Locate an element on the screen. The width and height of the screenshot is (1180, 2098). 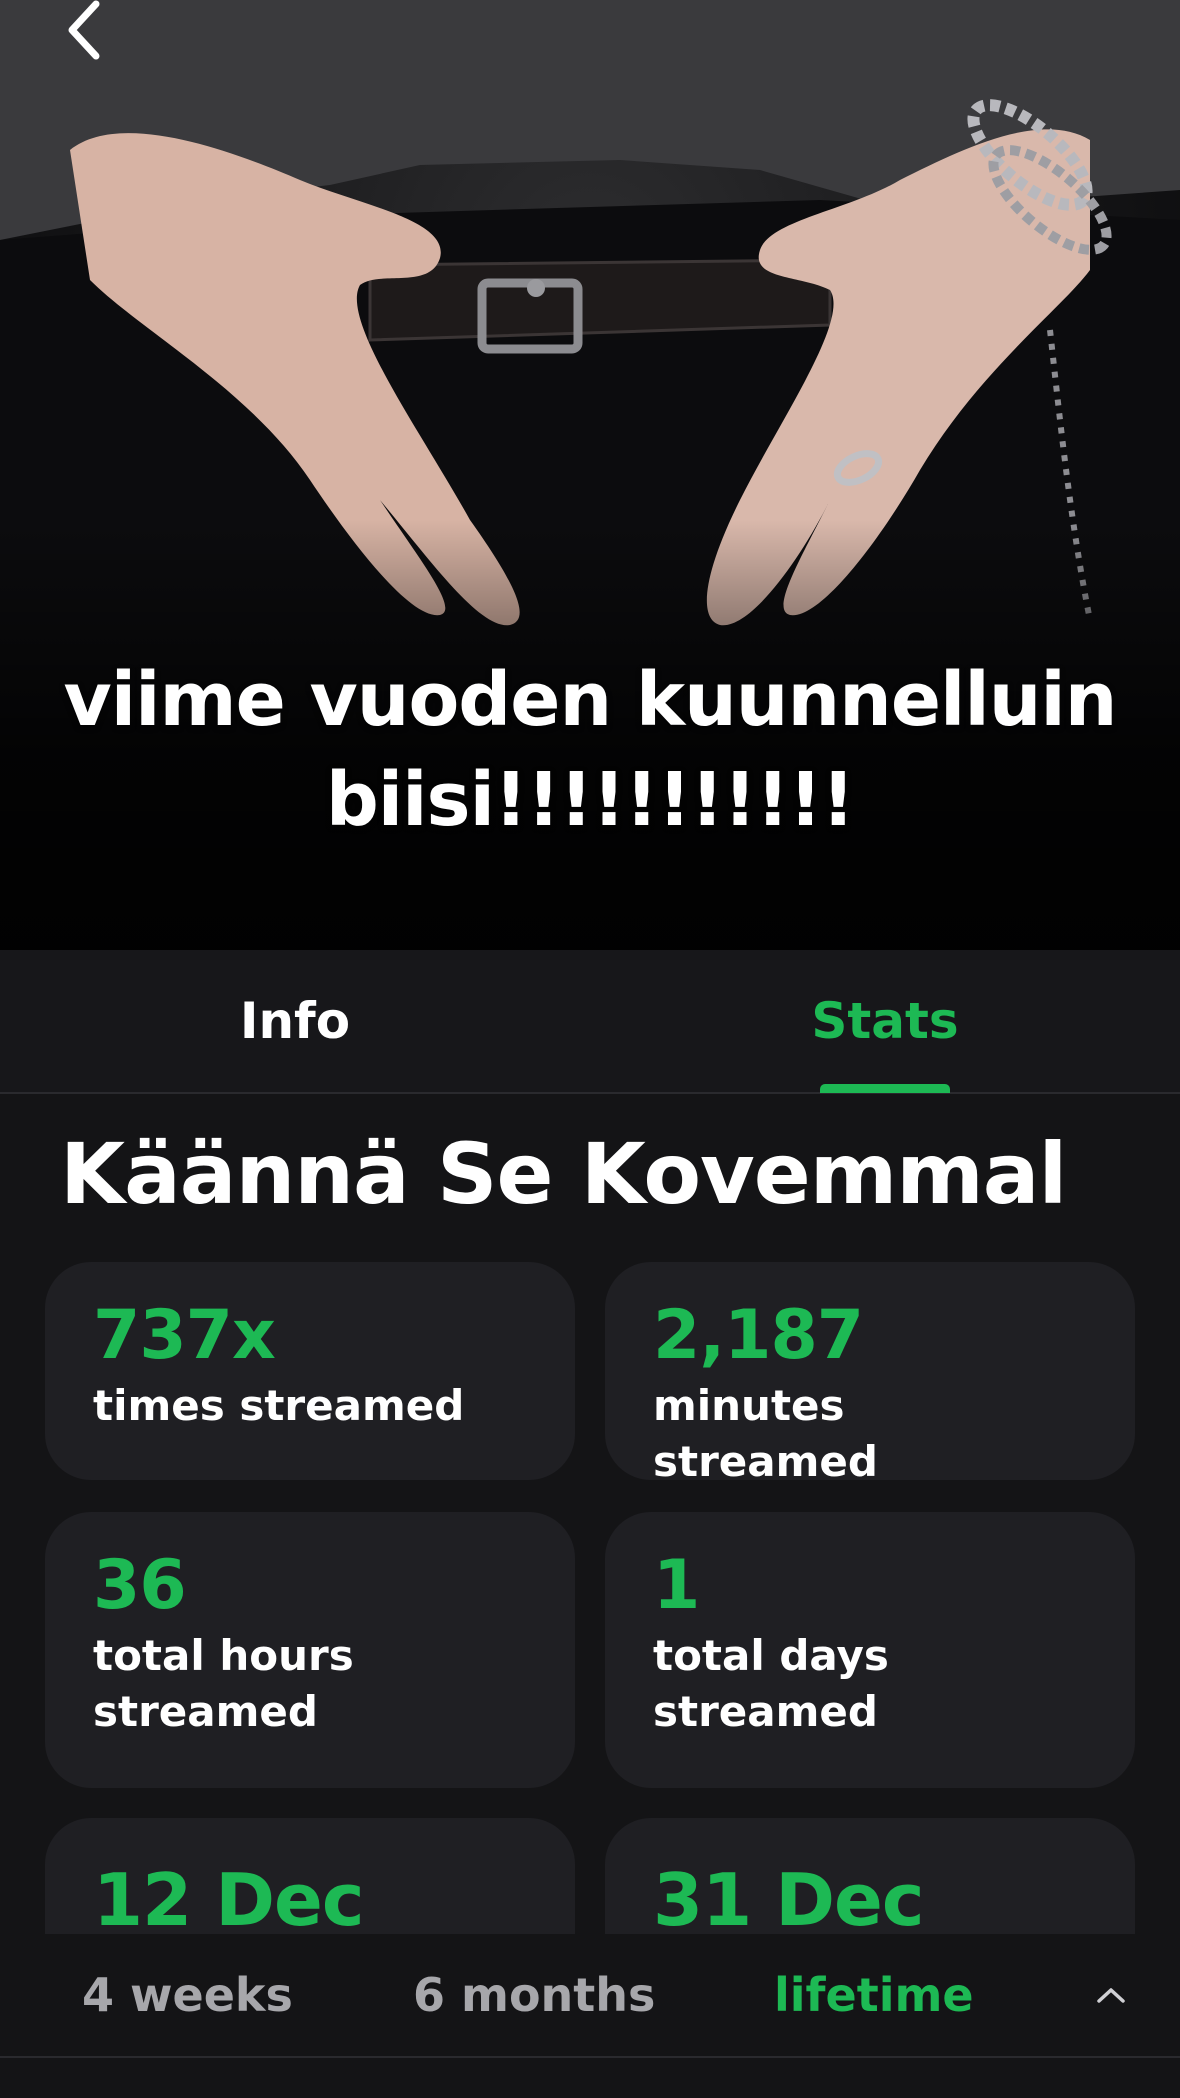
expand-button is located at coordinates (1111, 1995).